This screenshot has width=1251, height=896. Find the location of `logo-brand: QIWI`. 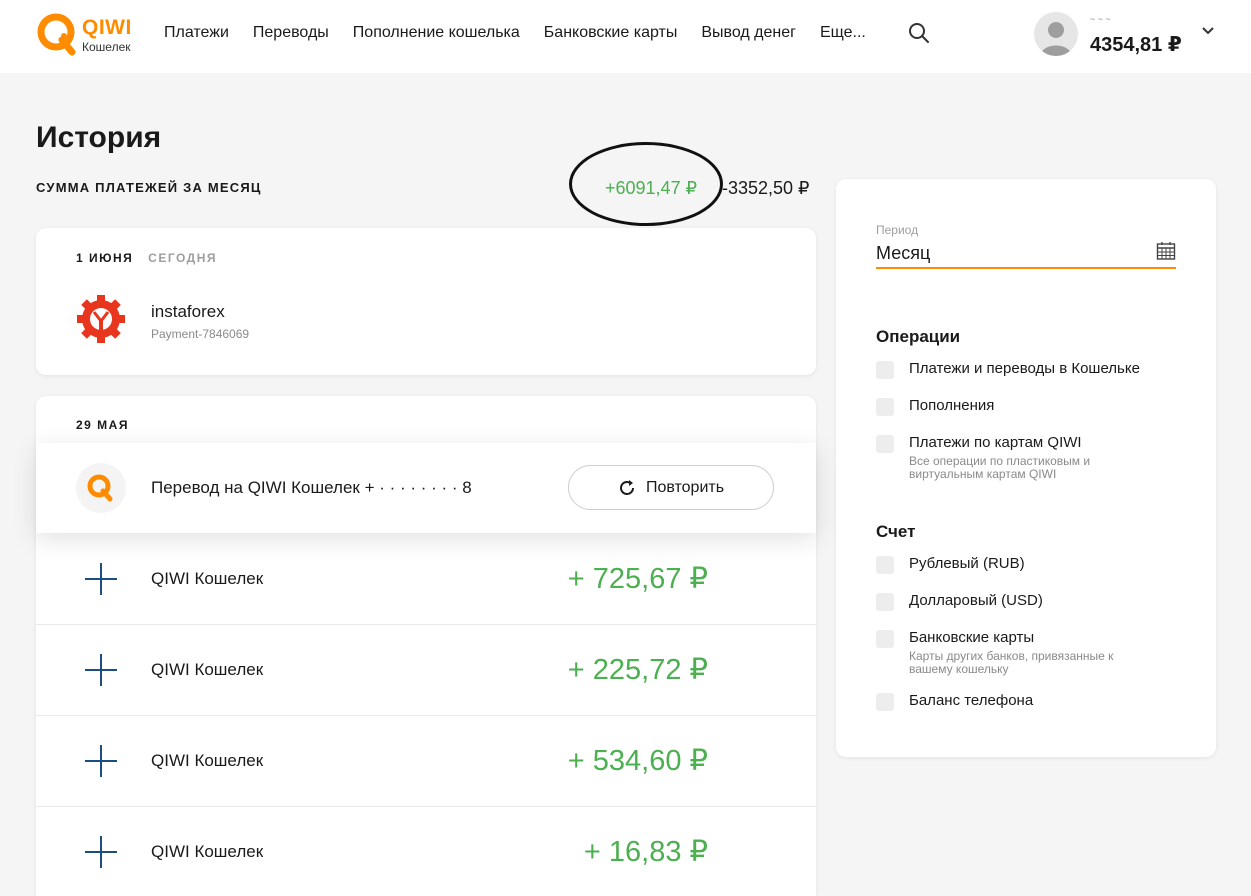

logo-brand: QIWI is located at coordinates (107, 27).